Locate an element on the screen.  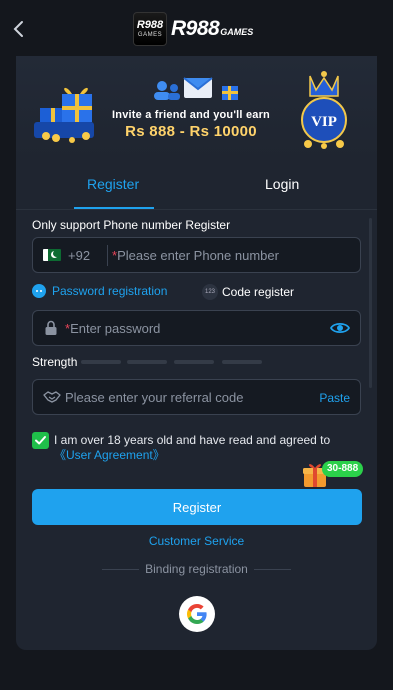
field-divider is located at coordinates (107, 255).